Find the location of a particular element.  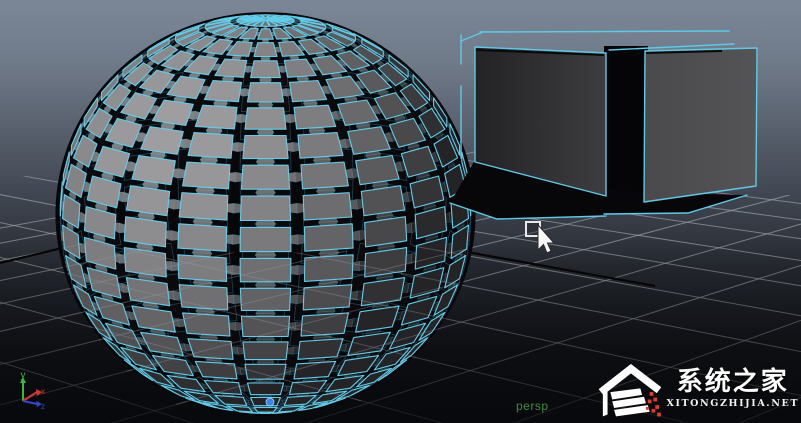

svg-text: x is located at coordinates (43, 391).